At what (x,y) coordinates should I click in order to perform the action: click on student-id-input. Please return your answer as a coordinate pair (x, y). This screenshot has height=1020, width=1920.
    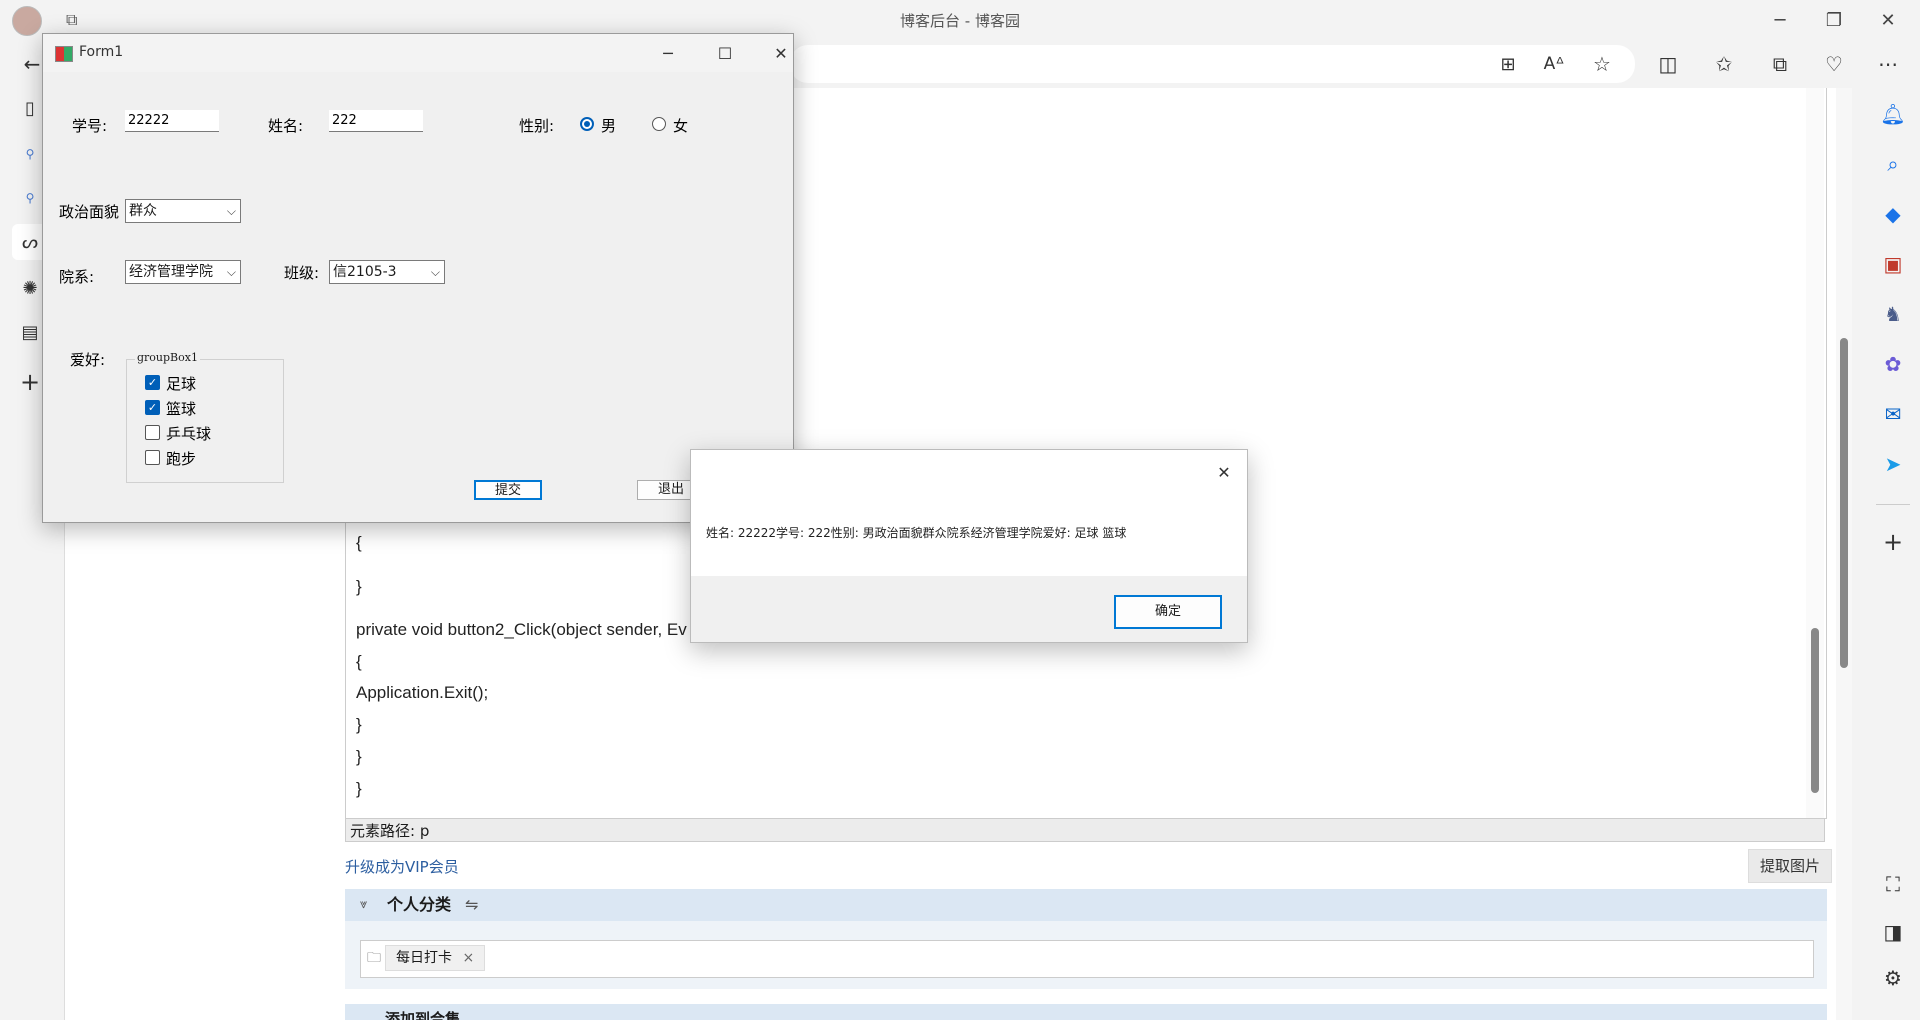
    Looking at the image, I should click on (172, 121).